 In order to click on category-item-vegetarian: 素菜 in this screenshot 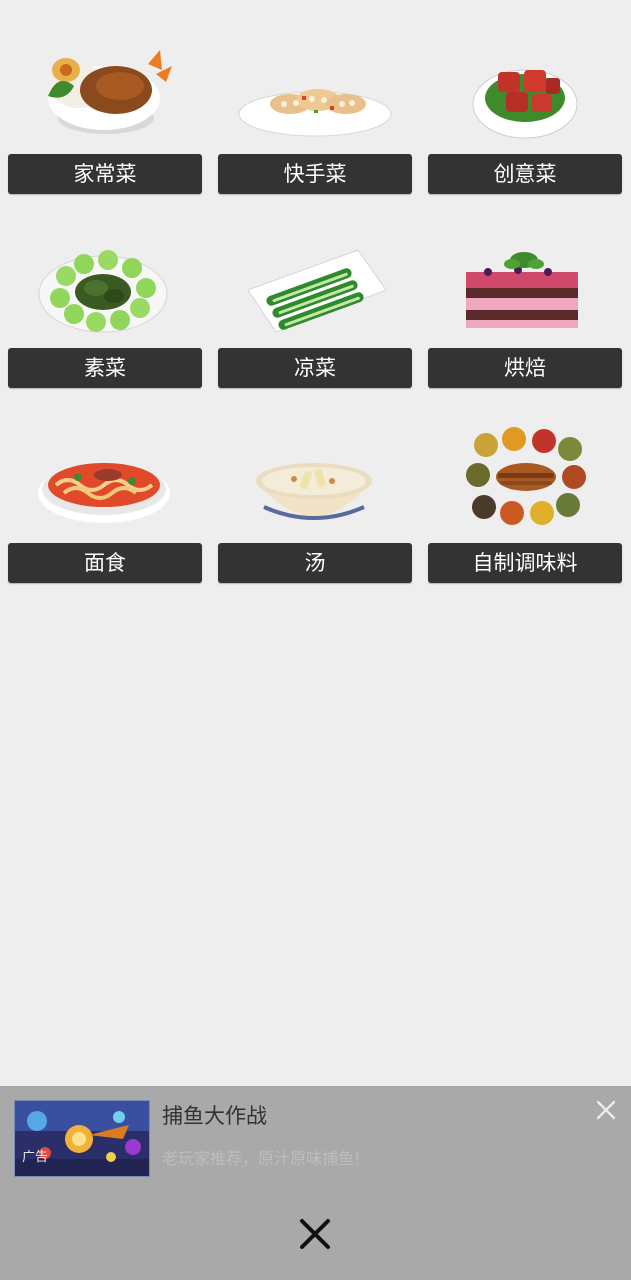, I will do `click(105, 291)`.